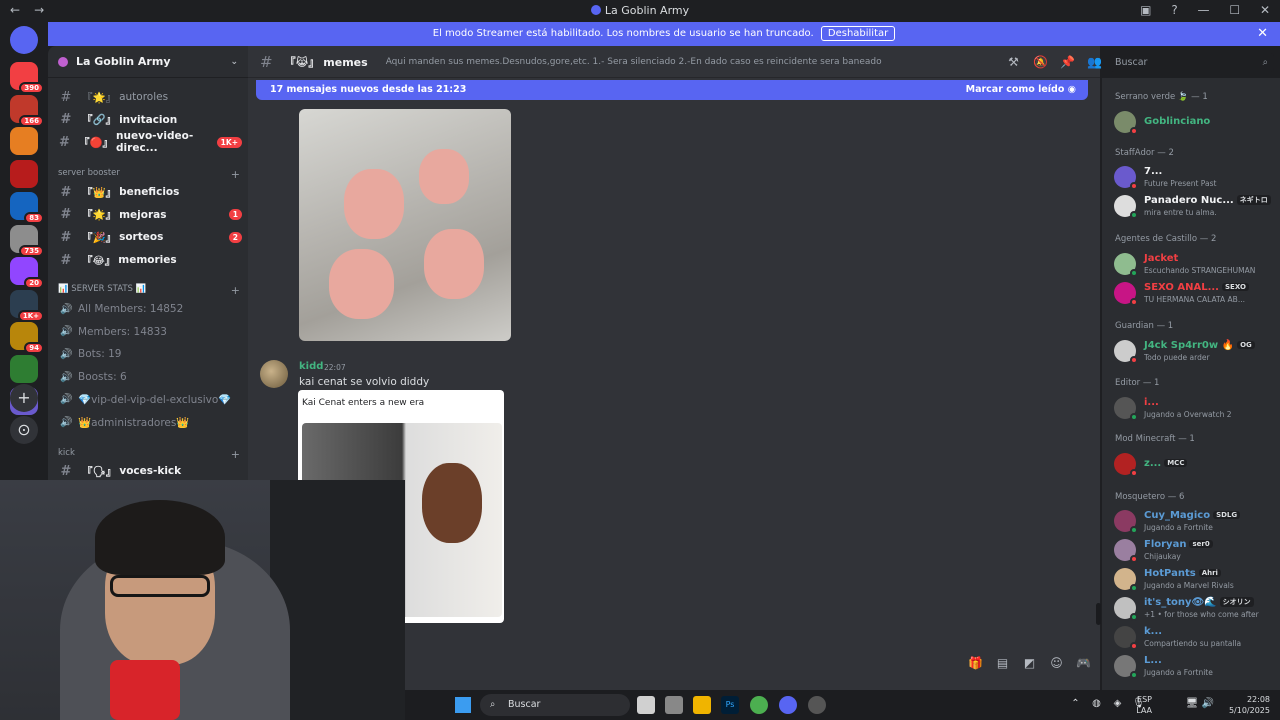 The height and width of the screenshot is (720, 1280). Describe the element at coordinates (149, 470) in the screenshot. I see `channel-item: # 『🗣』 voces-kick` at that location.